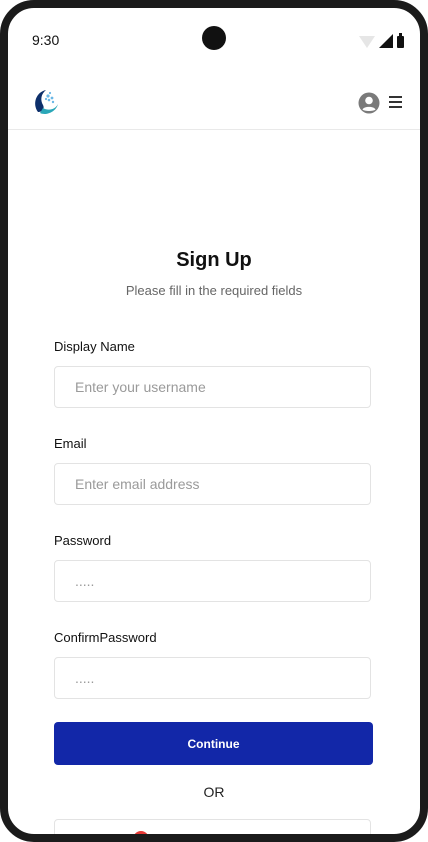 This screenshot has height=842, width=428. Describe the element at coordinates (214, 792) in the screenshot. I see `or-divider: OR` at that location.